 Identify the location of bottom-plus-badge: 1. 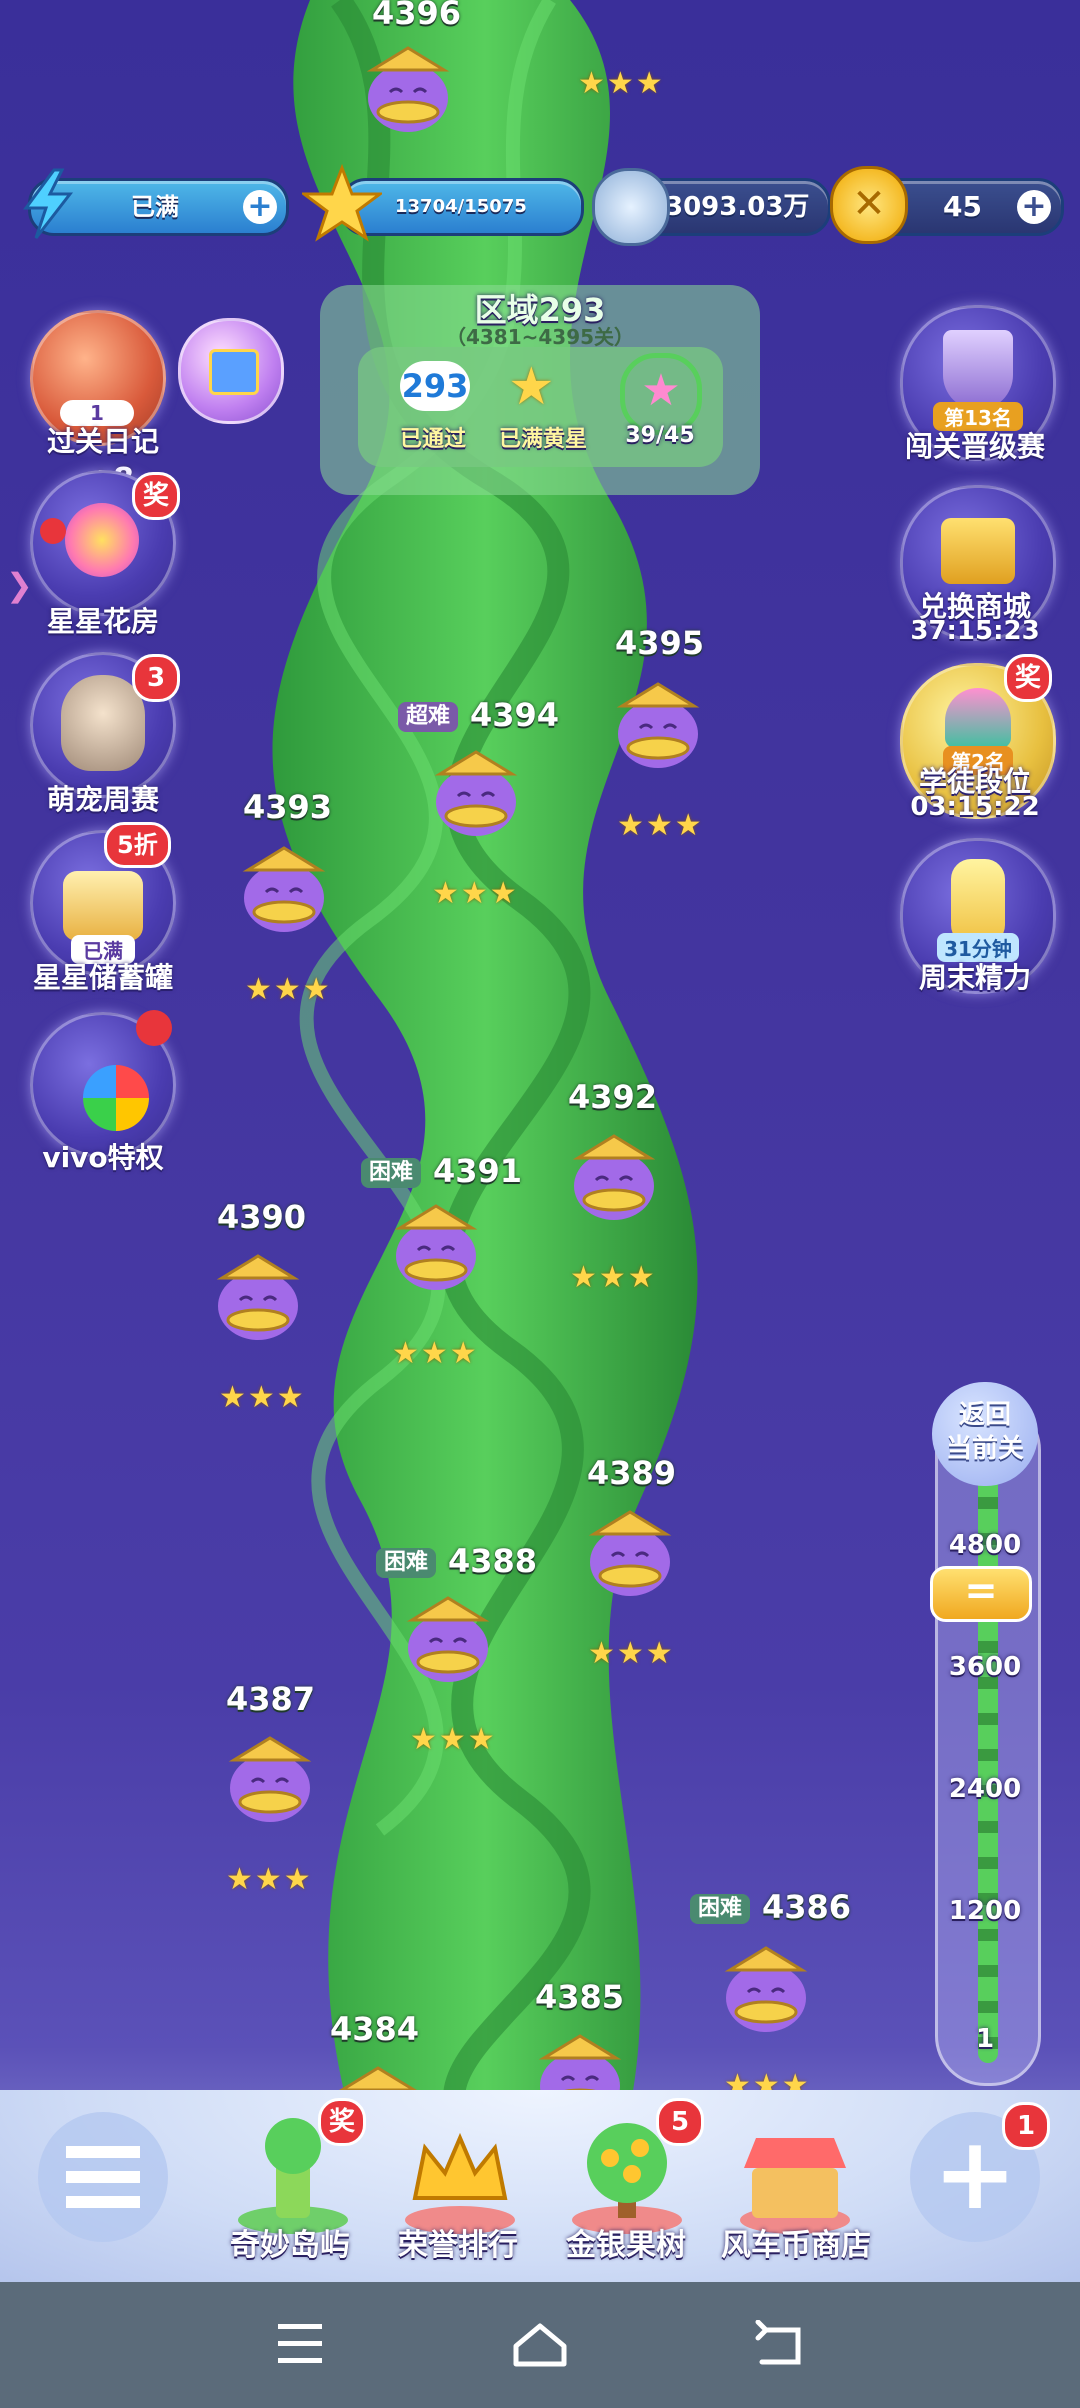
(1026, 2126).